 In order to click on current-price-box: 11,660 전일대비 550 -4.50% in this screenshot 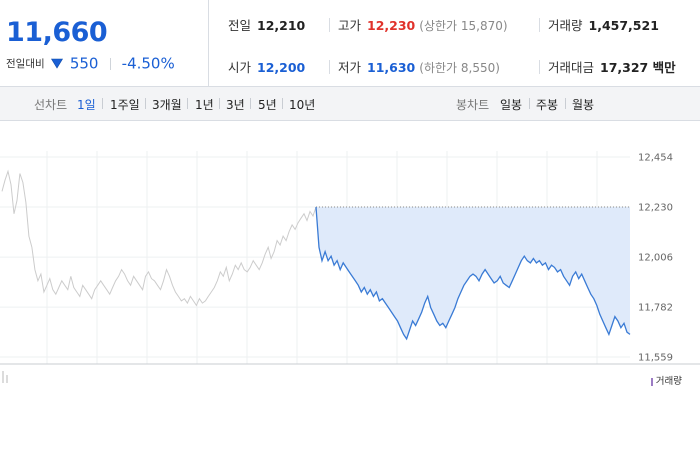, I will do `click(104, 43)`.